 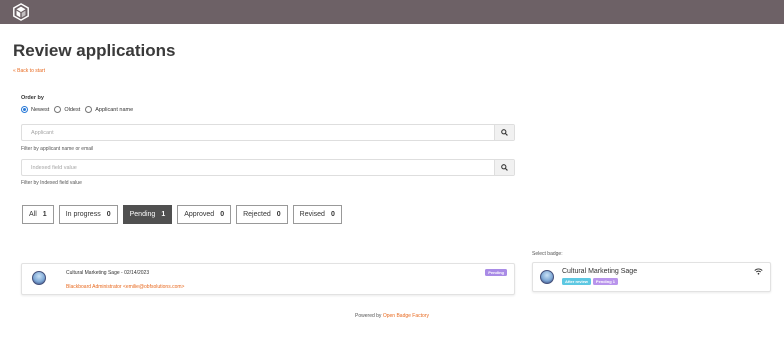 What do you see at coordinates (51, 183) in the screenshot?
I see `indexed-field-filter-help: Filter by Indexed field value` at bounding box center [51, 183].